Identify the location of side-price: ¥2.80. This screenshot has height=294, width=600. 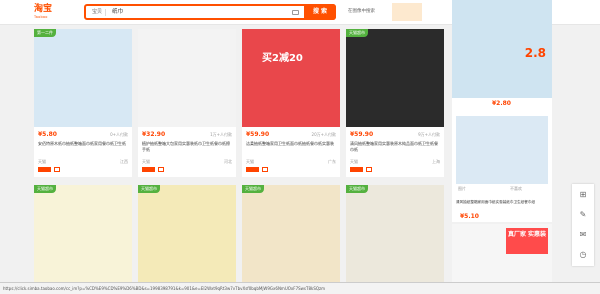
(501, 103).